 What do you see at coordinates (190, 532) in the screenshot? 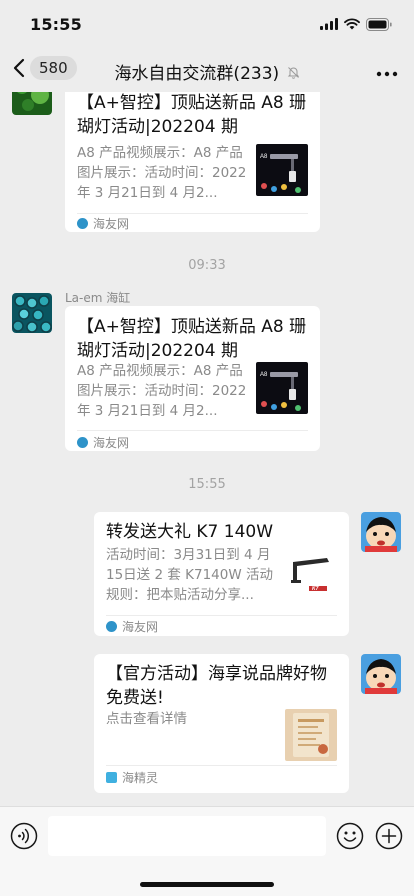
I see `card-title: 转发送大礼 K7 140W` at bounding box center [190, 532].